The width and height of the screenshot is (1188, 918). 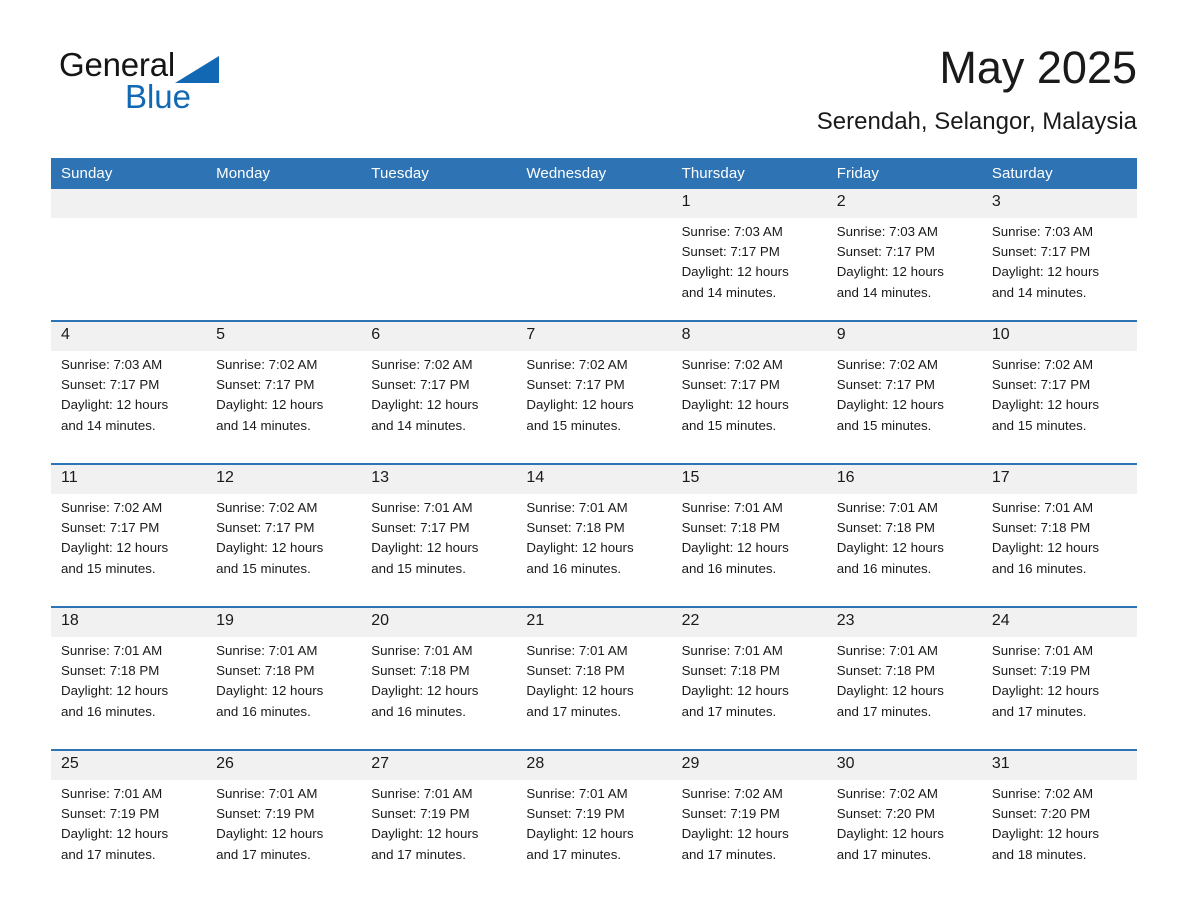 I want to click on day-number: 16, so click(x=904, y=479).